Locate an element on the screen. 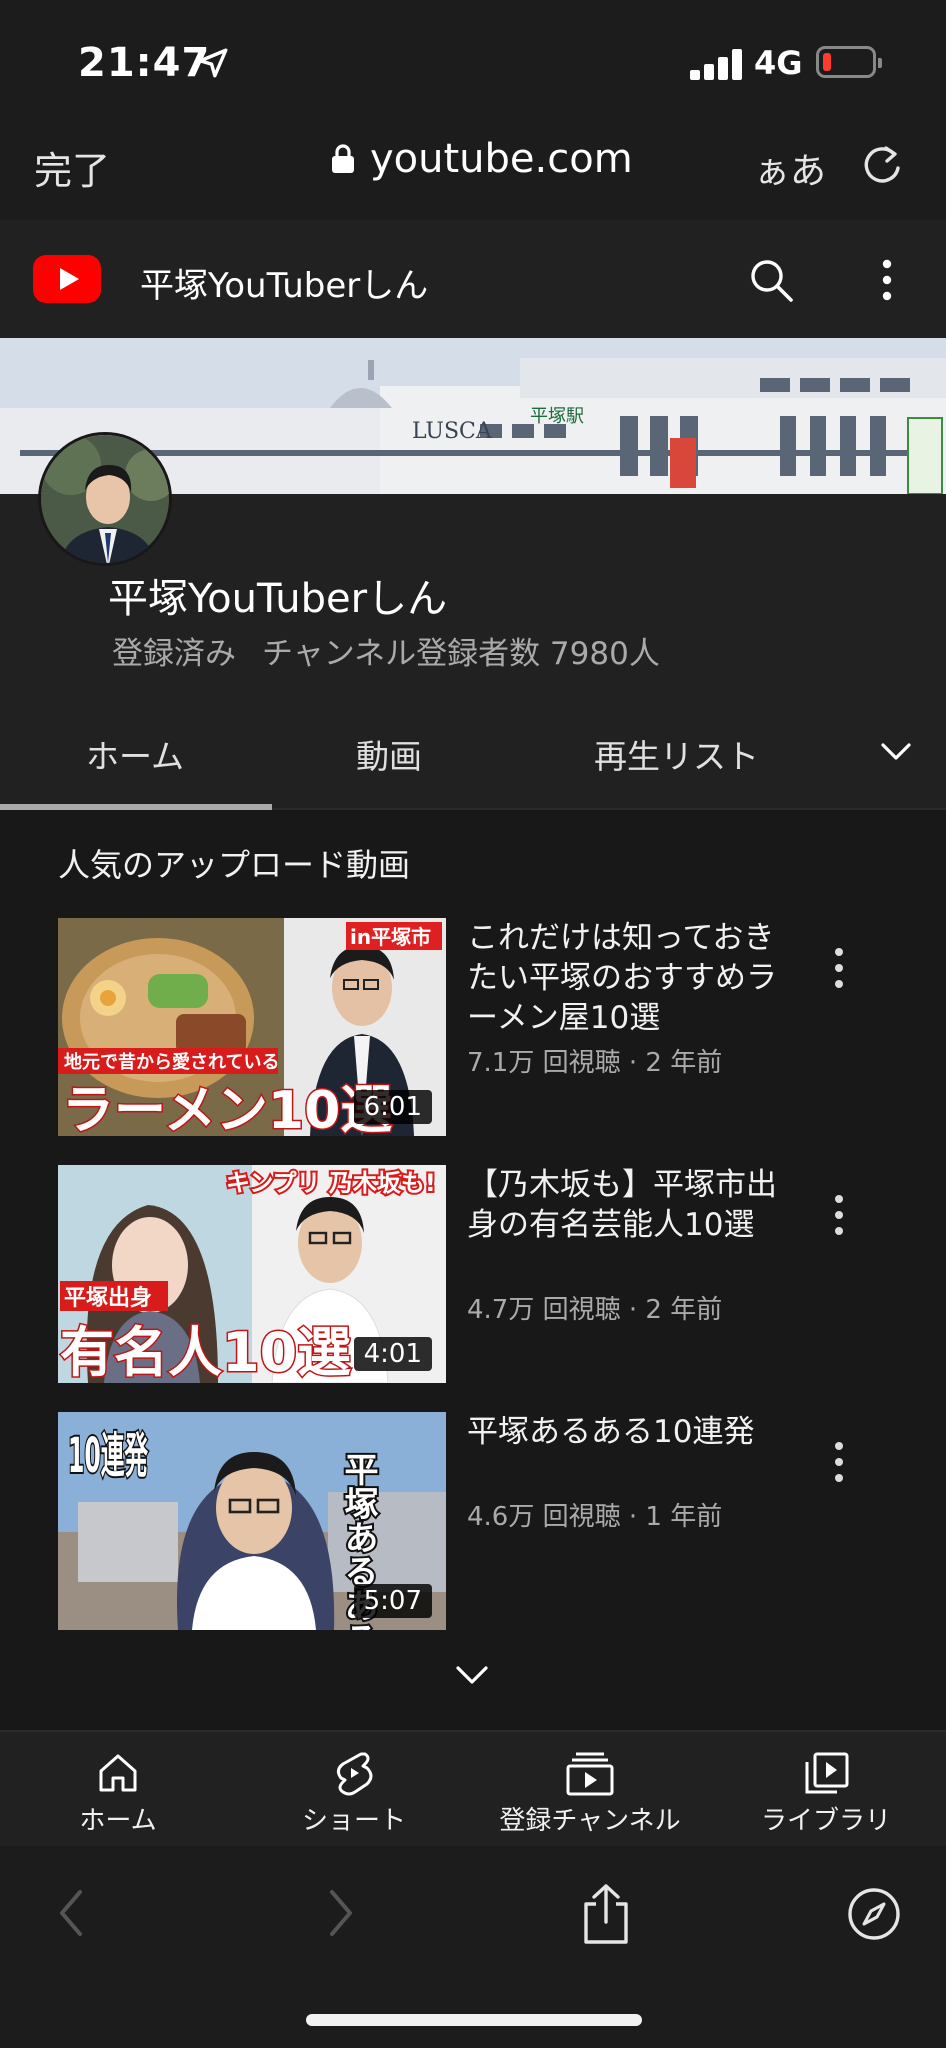 This screenshot has width=946, height=2048. tab-videos: 動画 is located at coordinates (389, 754).